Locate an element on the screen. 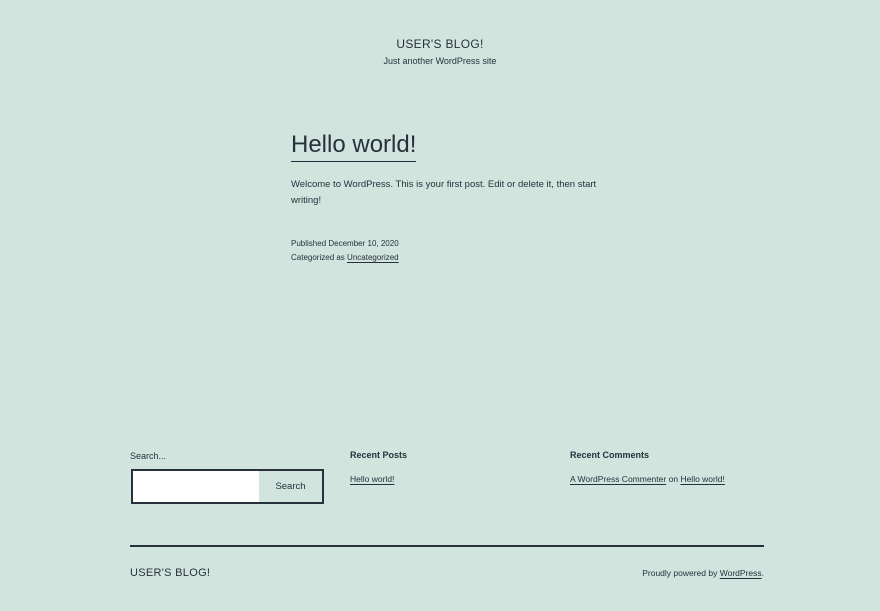 The height and width of the screenshot is (611, 880). comment-author-link: A WordPress Commenter is located at coordinates (618, 479).